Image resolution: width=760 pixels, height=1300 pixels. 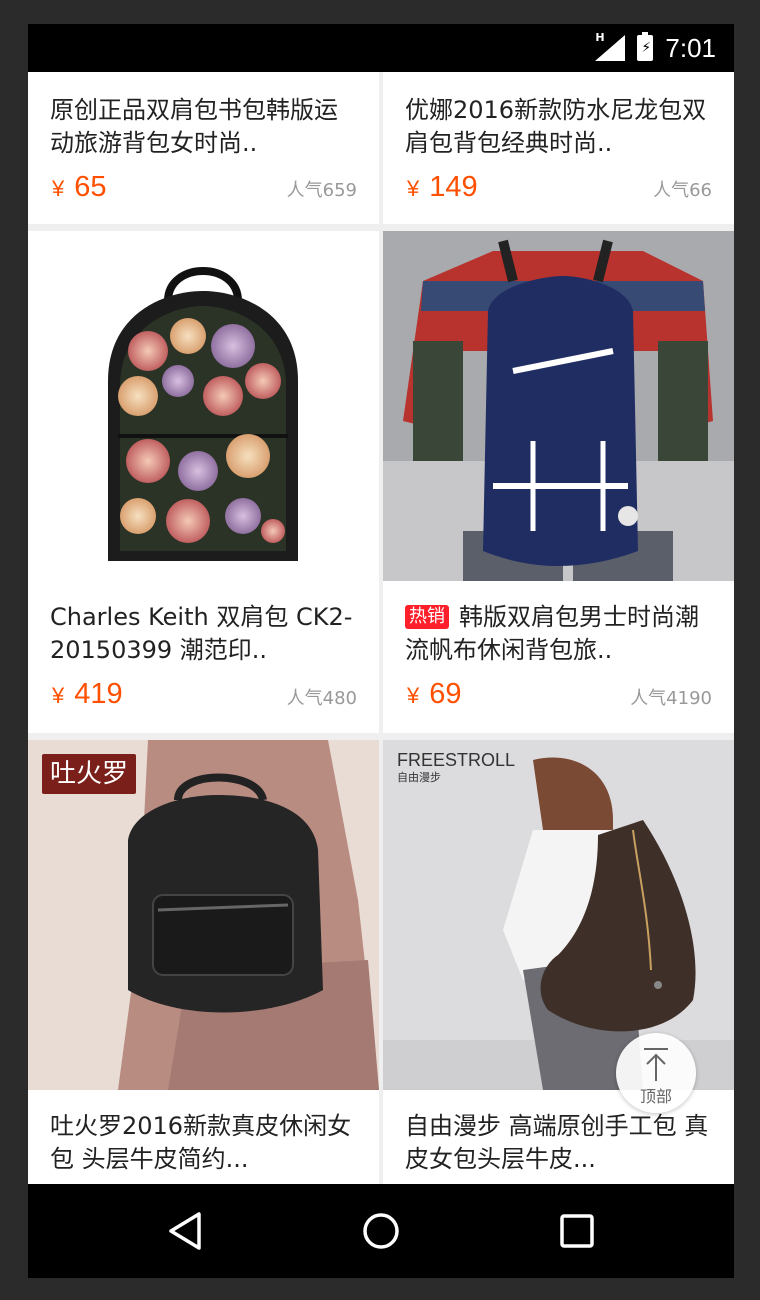 I want to click on product-price: ¥69, so click(x=434, y=694).